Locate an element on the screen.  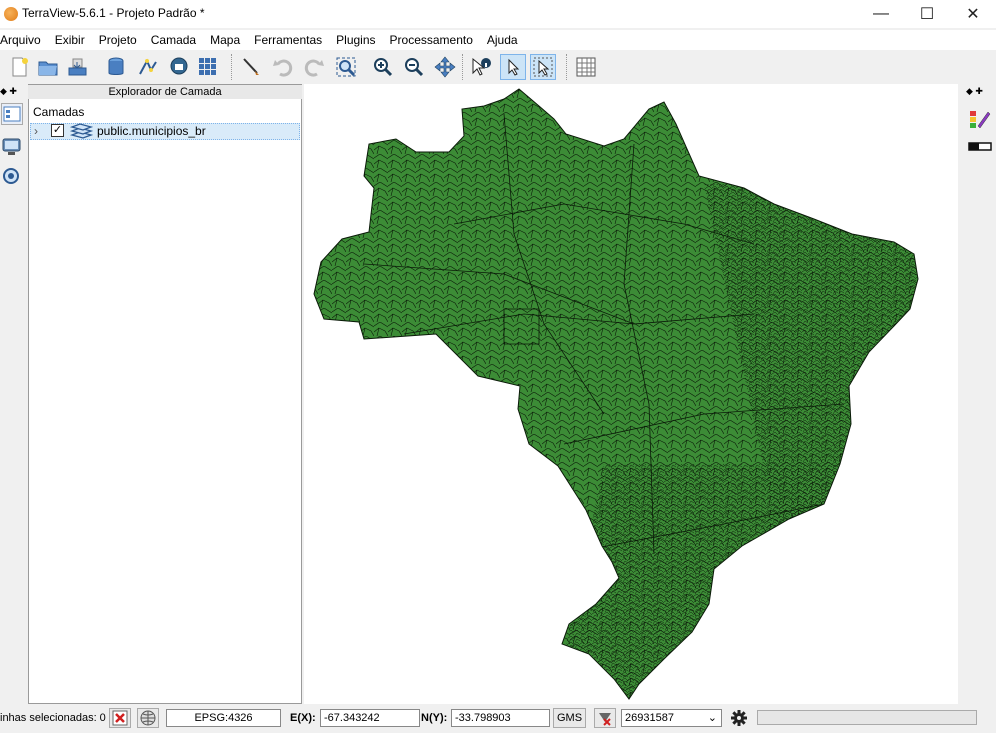
scale-lock-button is located at coordinates (605, 718).